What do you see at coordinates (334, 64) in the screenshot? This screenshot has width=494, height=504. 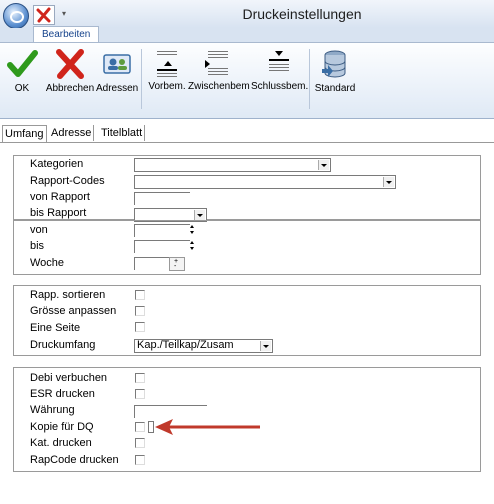 I see `database-icon` at bounding box center [334, 64].